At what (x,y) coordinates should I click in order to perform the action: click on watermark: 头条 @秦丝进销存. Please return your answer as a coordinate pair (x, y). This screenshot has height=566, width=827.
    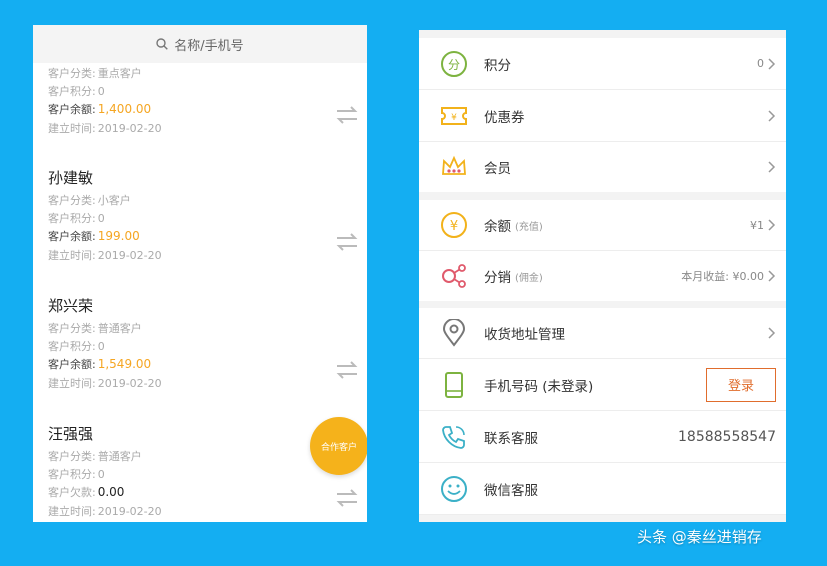
    Looking at the image, I should click on (699, 537).